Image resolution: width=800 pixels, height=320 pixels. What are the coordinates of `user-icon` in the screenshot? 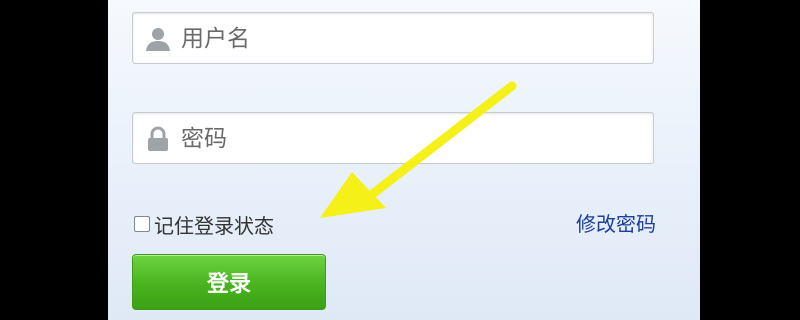 It's located at (158, 39).